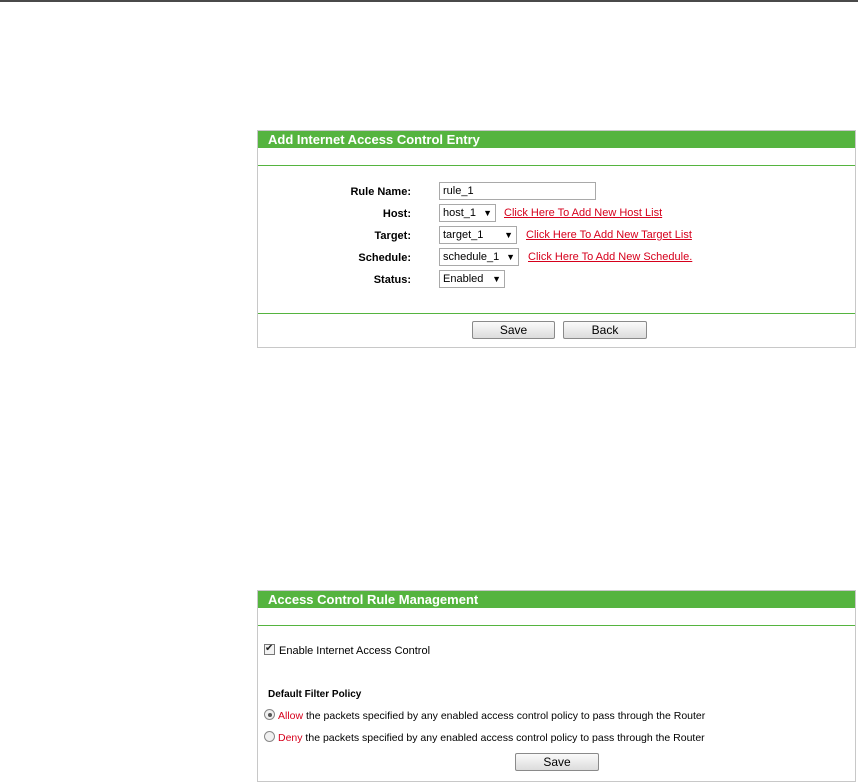 The image size is (858, 784). I want to click on default-filter-policy-heading: Default Filter Policy, so click(314, 695).